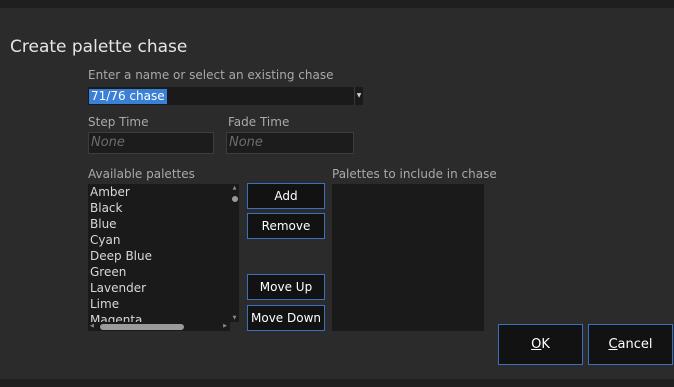 The width and height of the screenshot is (674, 387). What do you see at coordinates (234, 188) in the screenshot?
I see `scroll-up-arrow-icon: ▲` at bounding box center [234, 188].